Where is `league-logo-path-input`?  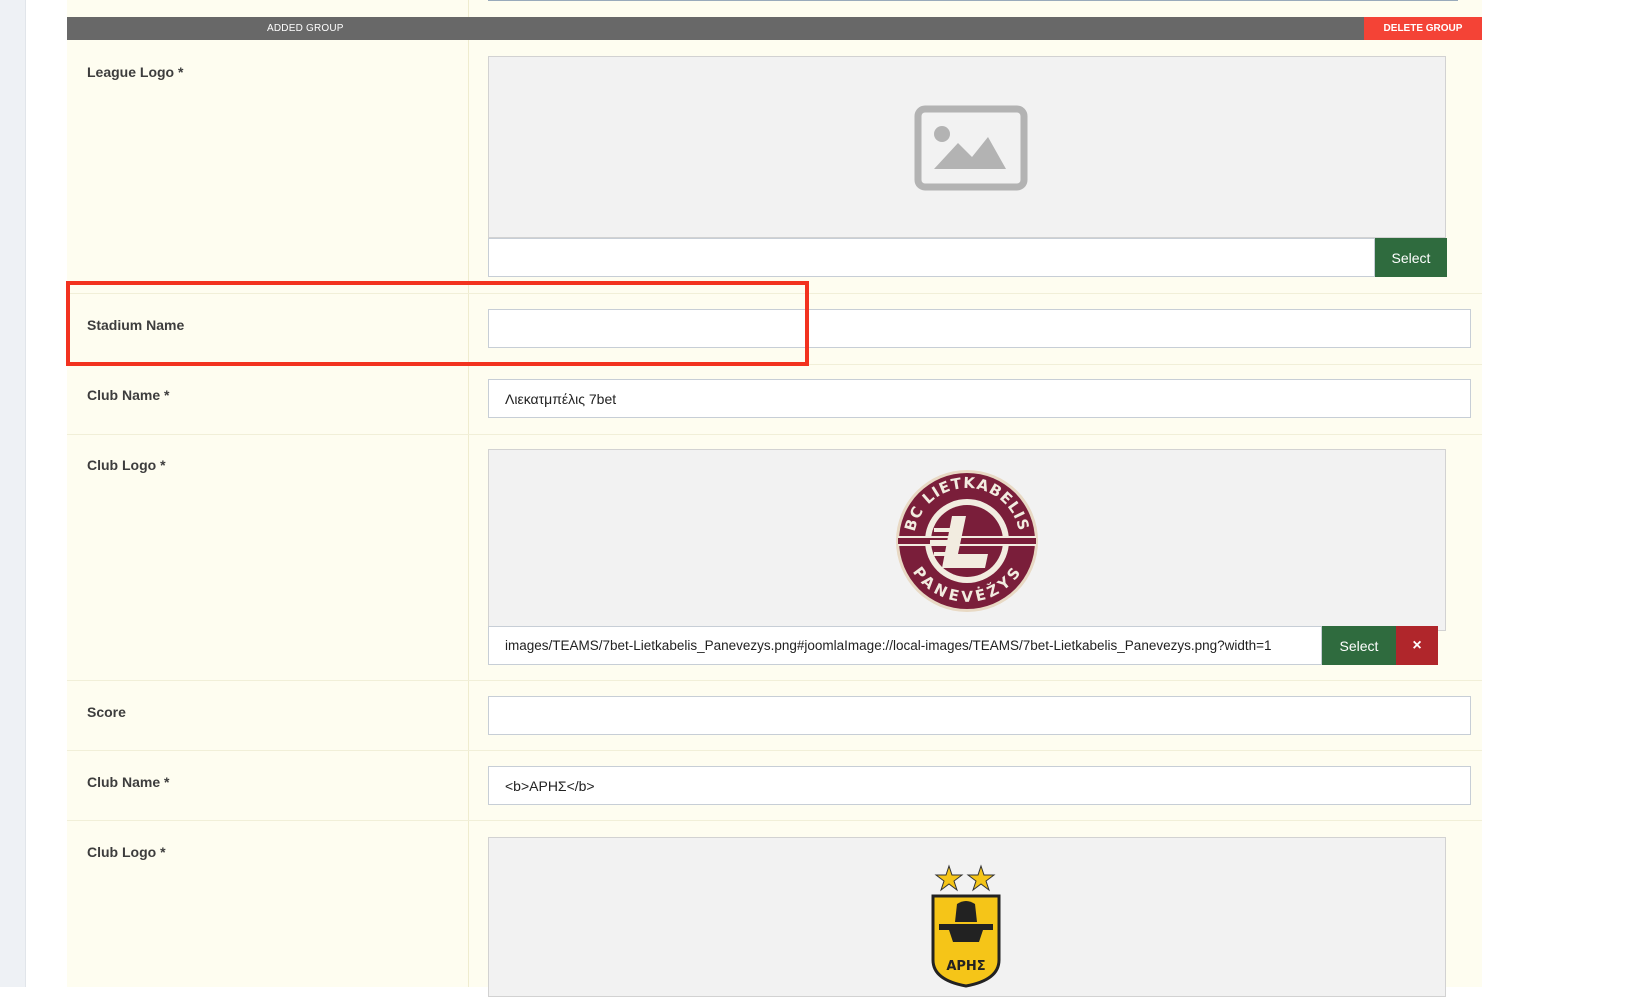
league-logo-path-input is located at coordinates (931, 257).